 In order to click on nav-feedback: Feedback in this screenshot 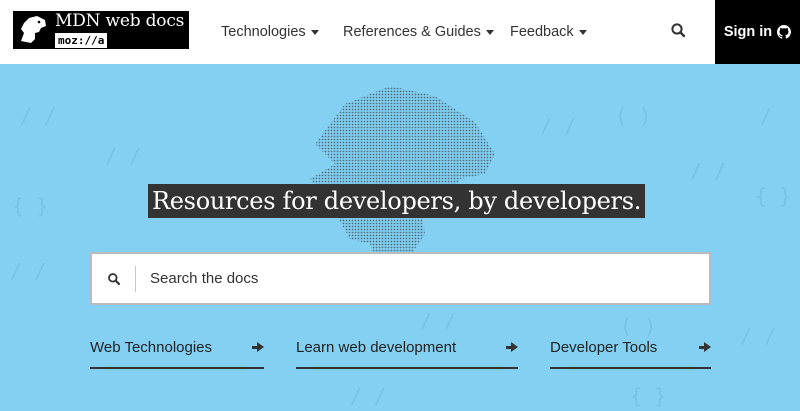, I will do `click(548, 32)`.